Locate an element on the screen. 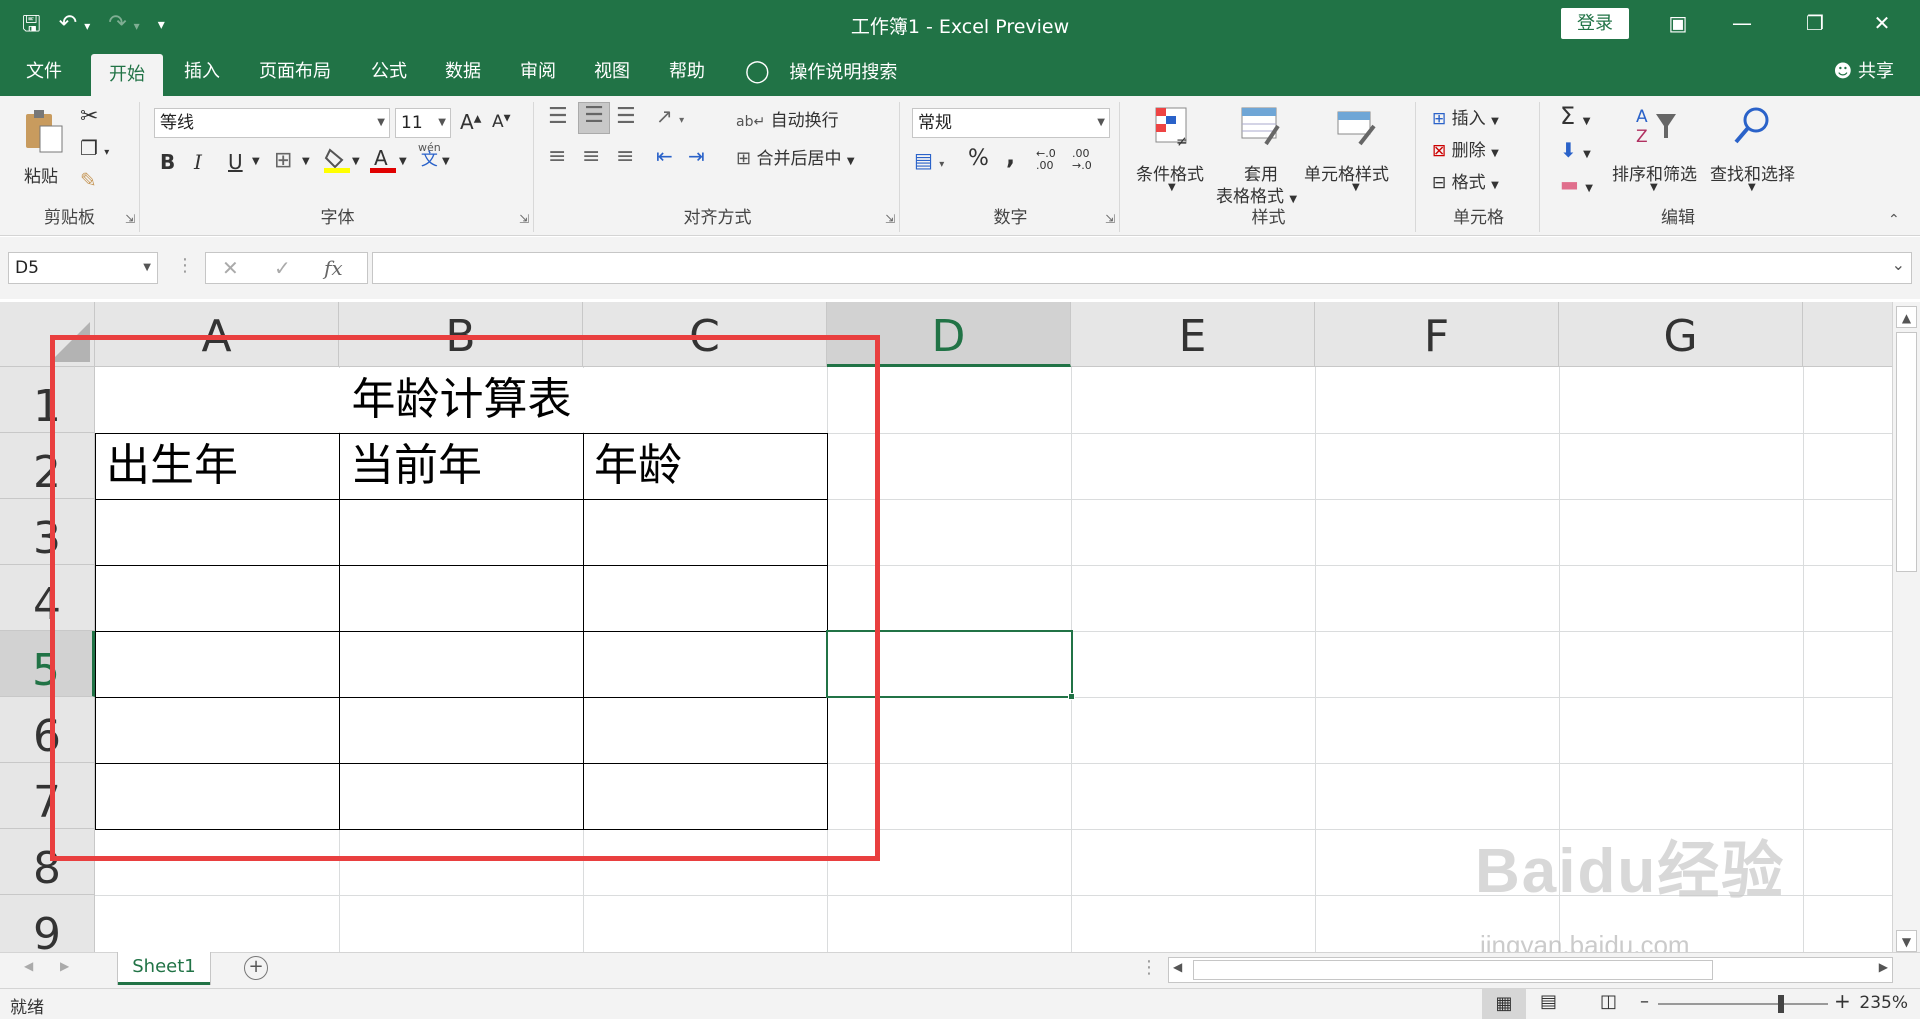  font-launcher-icon: ⇲ is located at coordinates (524, 219).